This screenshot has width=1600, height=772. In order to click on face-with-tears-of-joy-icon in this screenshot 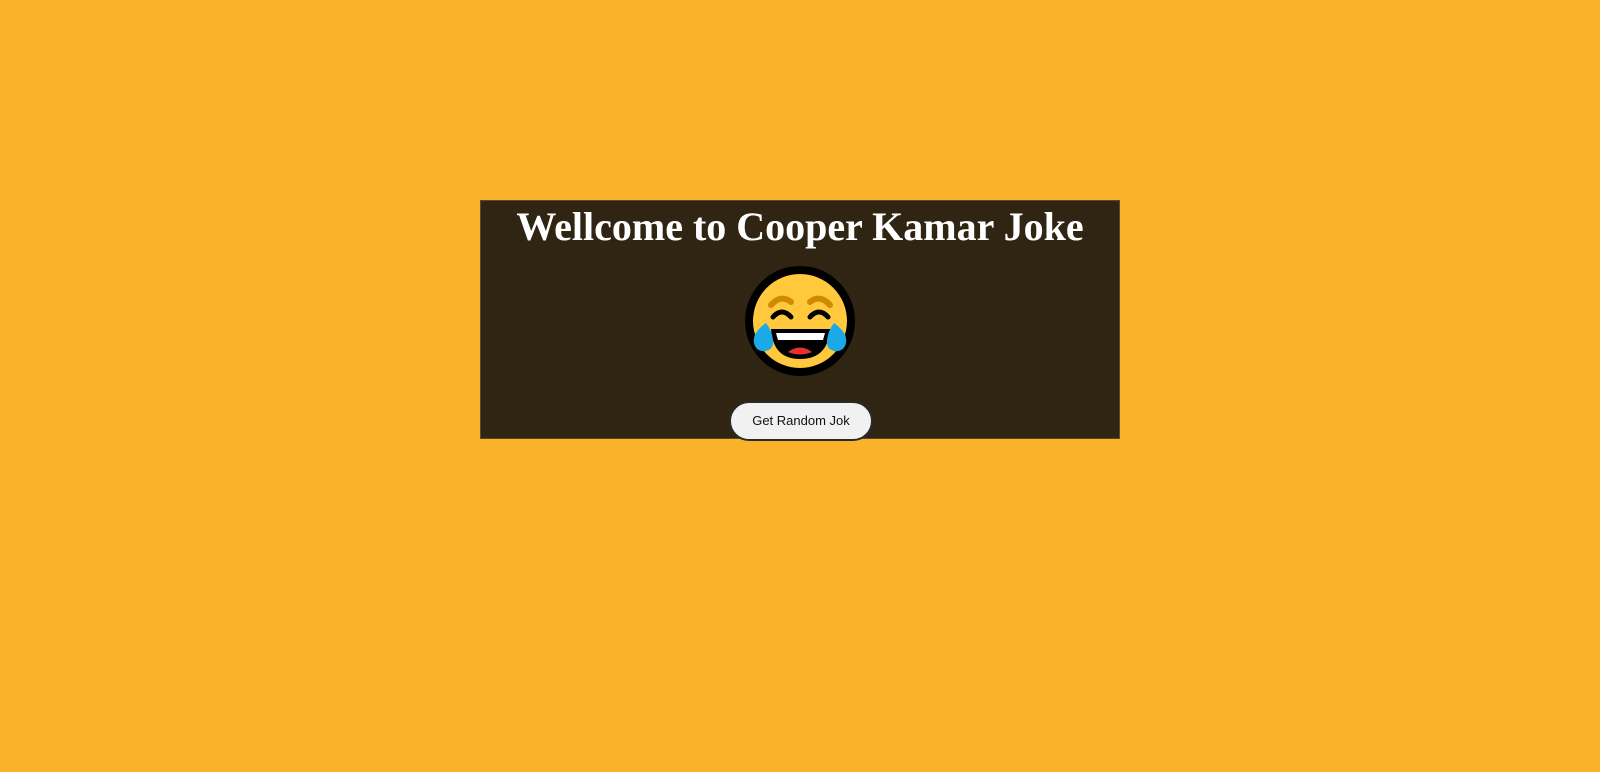, I will do `click(800, 321)`.